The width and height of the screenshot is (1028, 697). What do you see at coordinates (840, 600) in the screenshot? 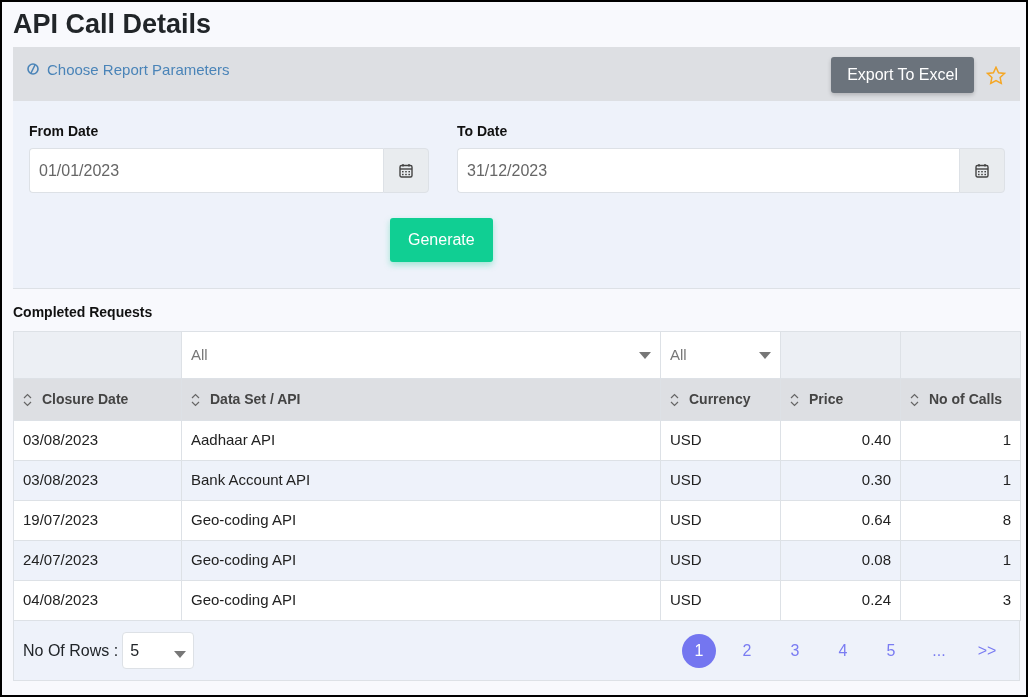
I see `table-cell: 0.24` at bounding box center [840, 600].